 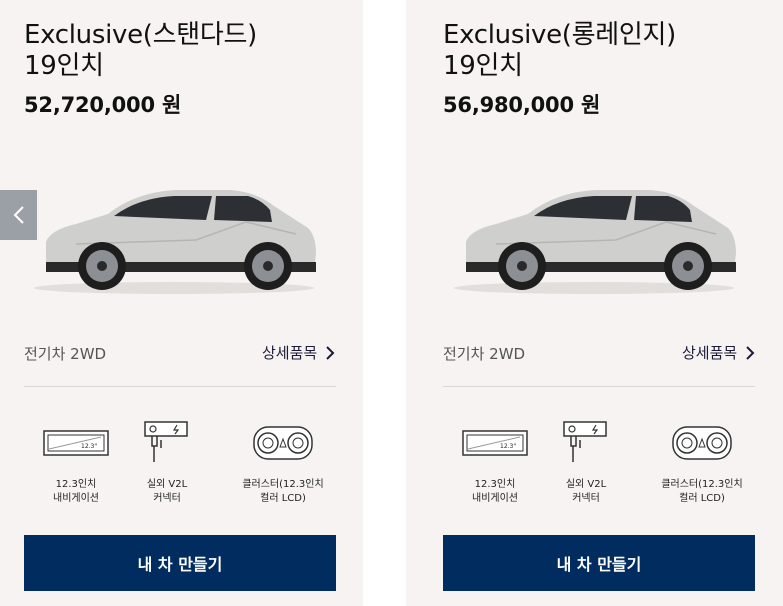 What do you see at coordinates (103, 105) in the screenshot?
I see `trim-price: 52,720,000 원` at bounding box center [103, 105].